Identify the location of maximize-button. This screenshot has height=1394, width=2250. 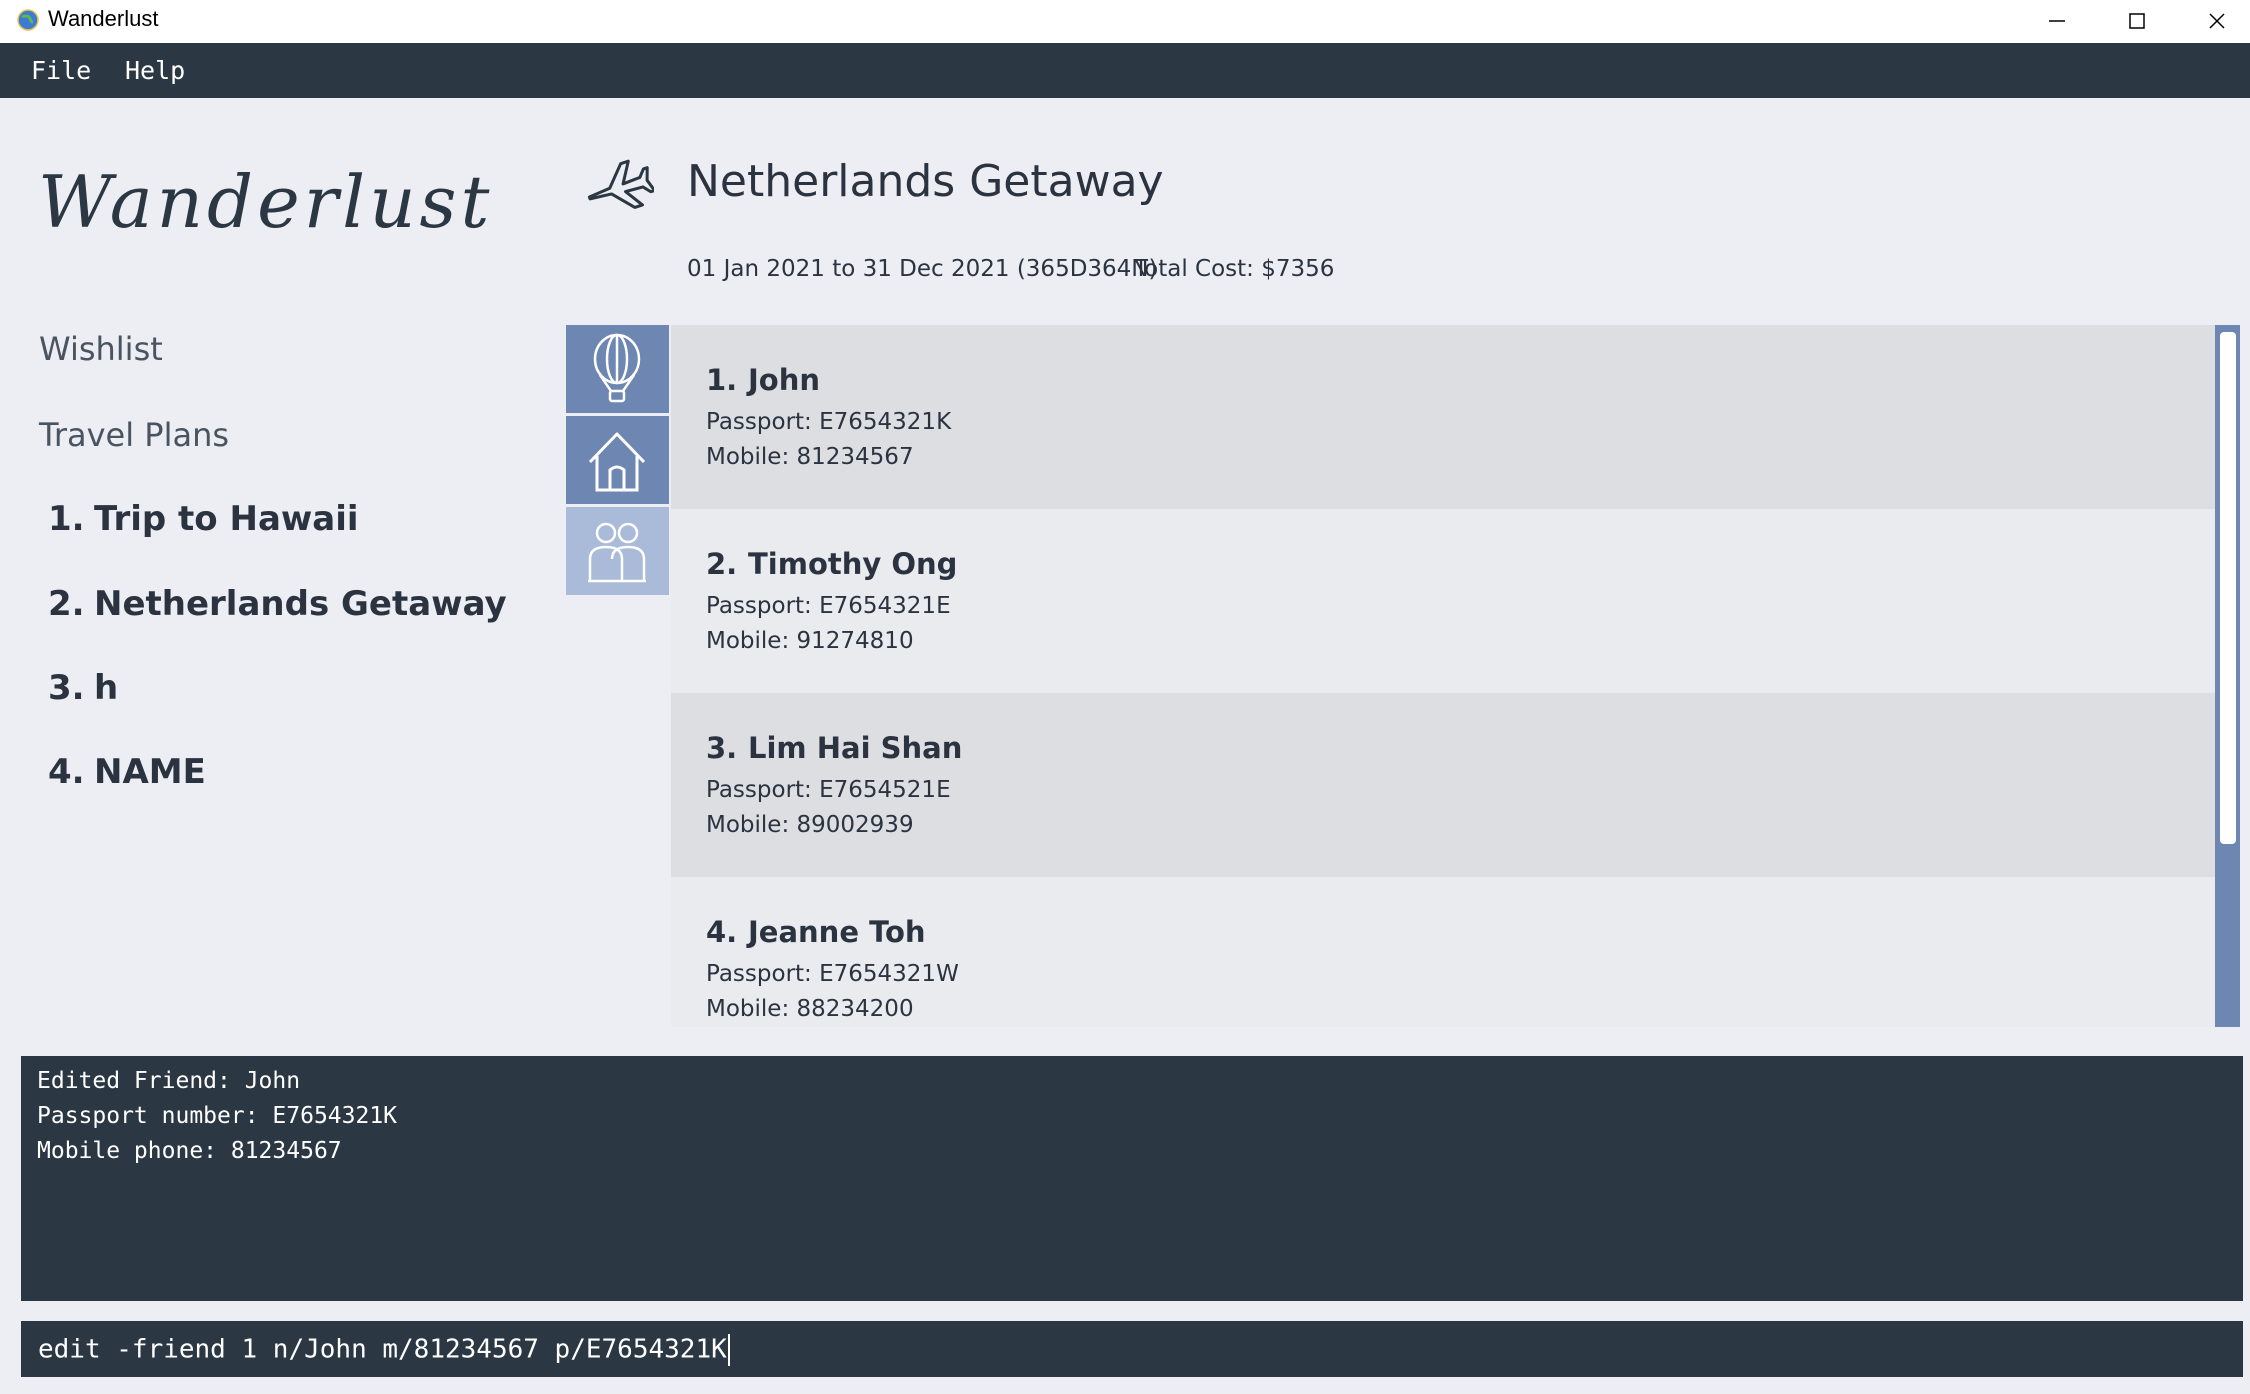
(2137, 21).